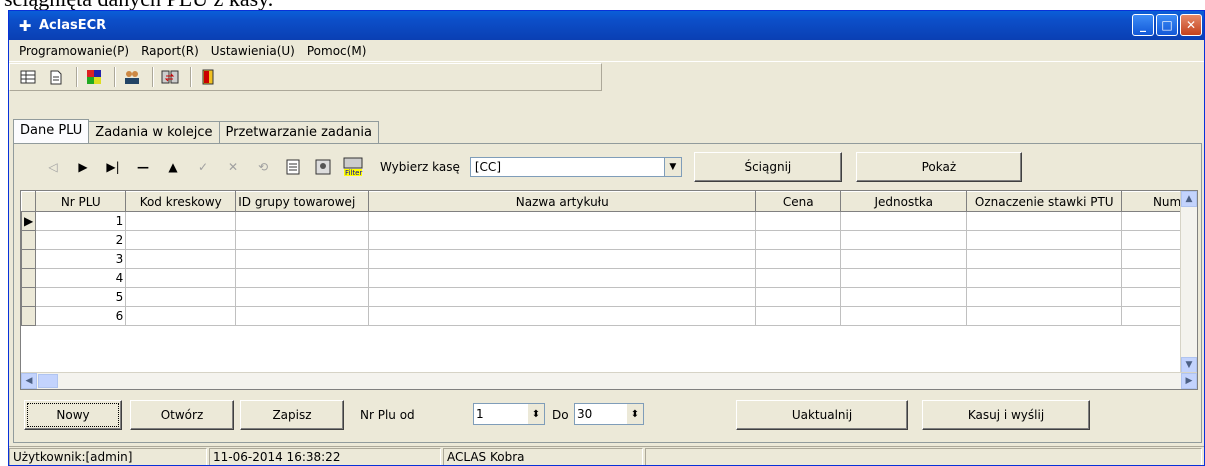 Image resolution: width=1205 pixels, height=466 pixels. I want to click on edit-record-icon: ▲, so click(173, 167).